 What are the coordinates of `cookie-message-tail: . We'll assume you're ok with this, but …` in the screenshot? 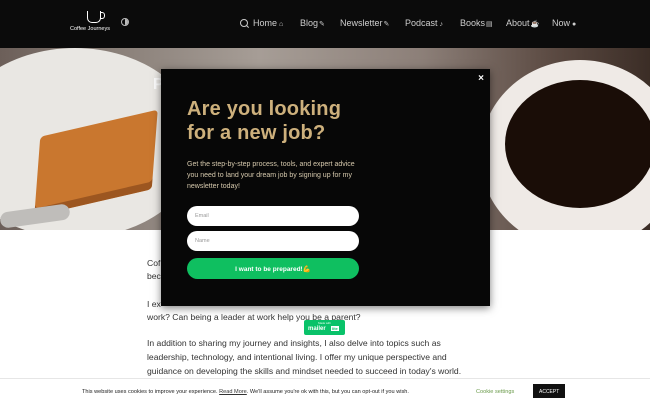 It's located at (327, 392).